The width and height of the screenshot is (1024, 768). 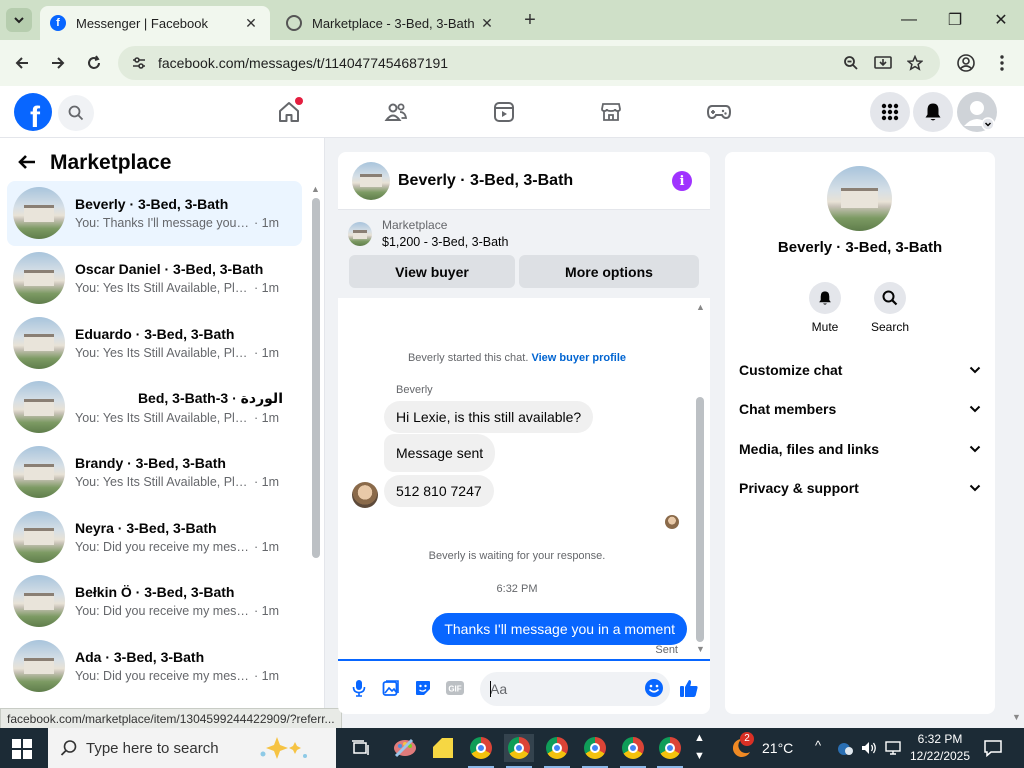 I want to click on facebook-search-button, so click(x=76, y=113).